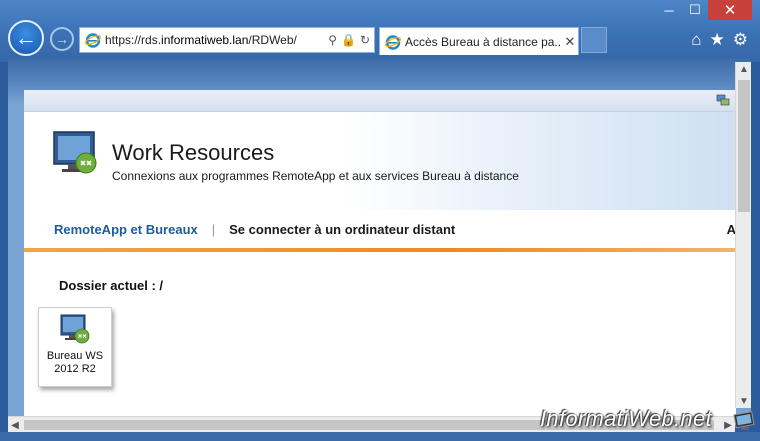 Image resolution: width=760 pixels, height=441 pixels. I want to click on tab-active: Accès Bureau à distance pa... ✕, so click(479, 41).